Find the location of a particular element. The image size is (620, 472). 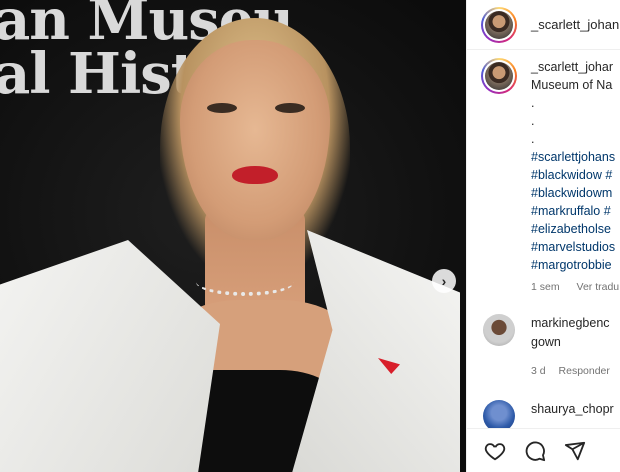

comment-meta: 3 d Responder is located at coordinates (575, 371).